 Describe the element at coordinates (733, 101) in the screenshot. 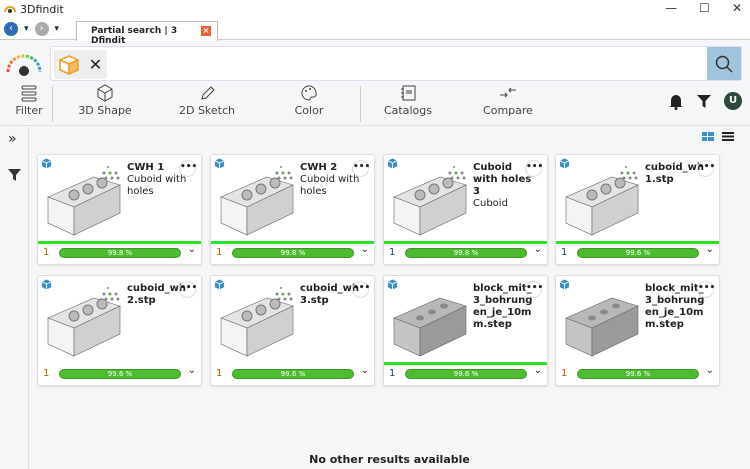

I see `avatar: U` at that location.